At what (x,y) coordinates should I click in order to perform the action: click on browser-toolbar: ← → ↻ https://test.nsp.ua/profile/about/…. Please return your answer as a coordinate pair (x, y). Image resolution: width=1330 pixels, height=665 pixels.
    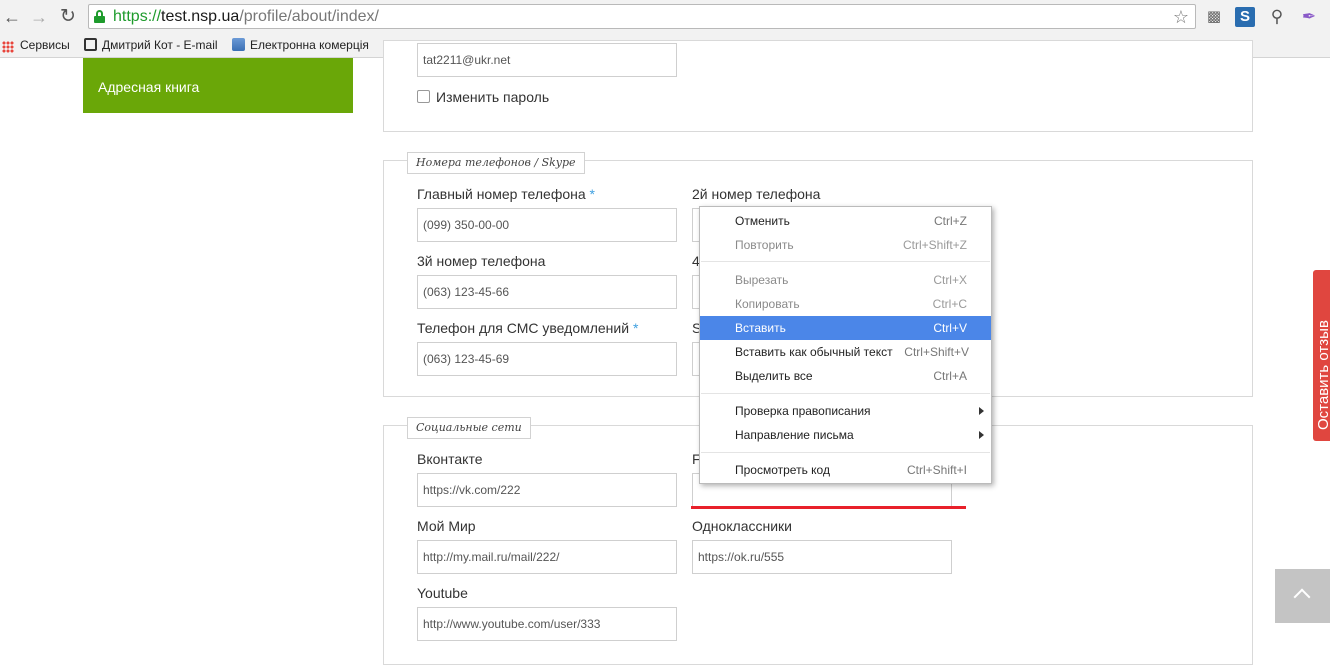
    Looking at the image, I should click on (665, 16).